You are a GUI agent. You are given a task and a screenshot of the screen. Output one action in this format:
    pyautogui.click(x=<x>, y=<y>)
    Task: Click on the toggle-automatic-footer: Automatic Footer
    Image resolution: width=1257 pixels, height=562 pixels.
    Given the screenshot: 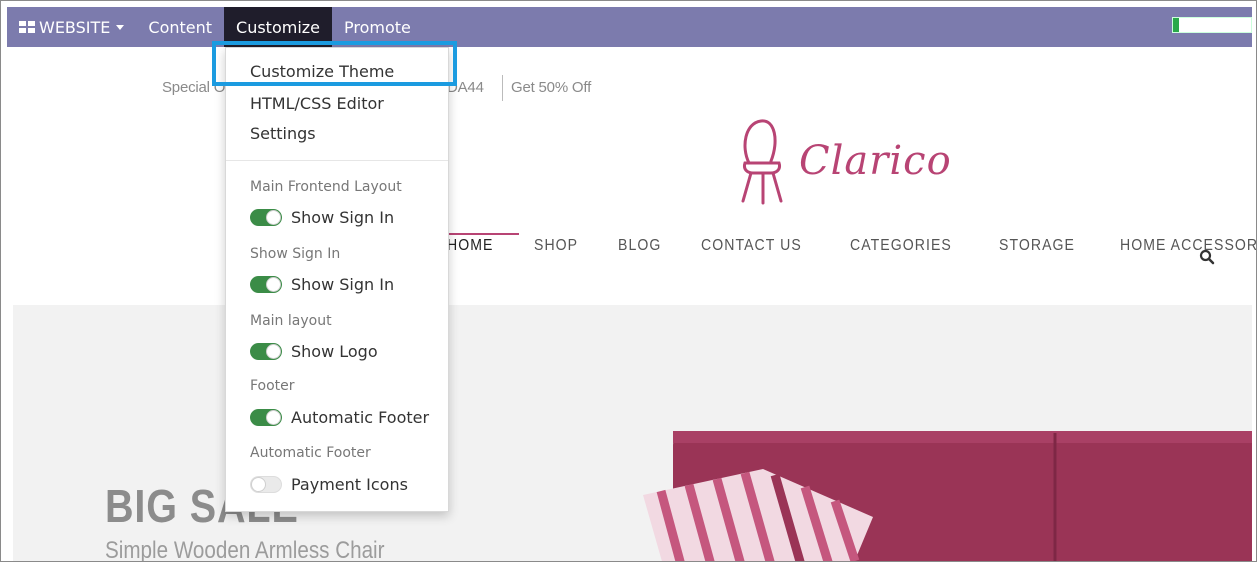 What is the action you would take?
    pyautogui.click(x=339, y=417)
    